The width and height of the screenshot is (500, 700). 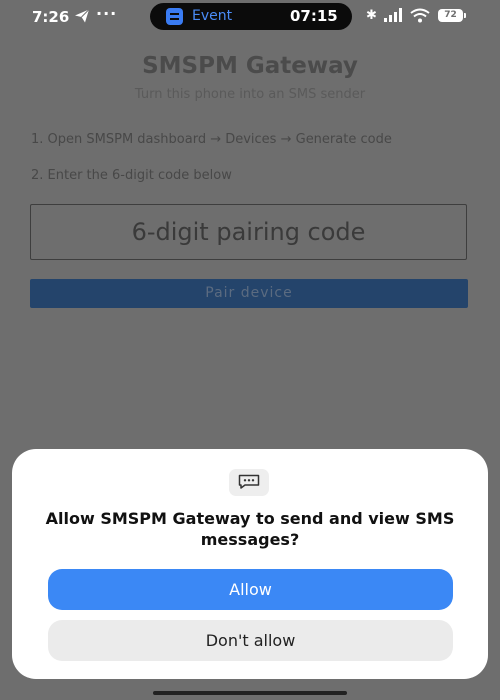 I want to click on status-icons: ✱ 72, so click(x=421, y=17).